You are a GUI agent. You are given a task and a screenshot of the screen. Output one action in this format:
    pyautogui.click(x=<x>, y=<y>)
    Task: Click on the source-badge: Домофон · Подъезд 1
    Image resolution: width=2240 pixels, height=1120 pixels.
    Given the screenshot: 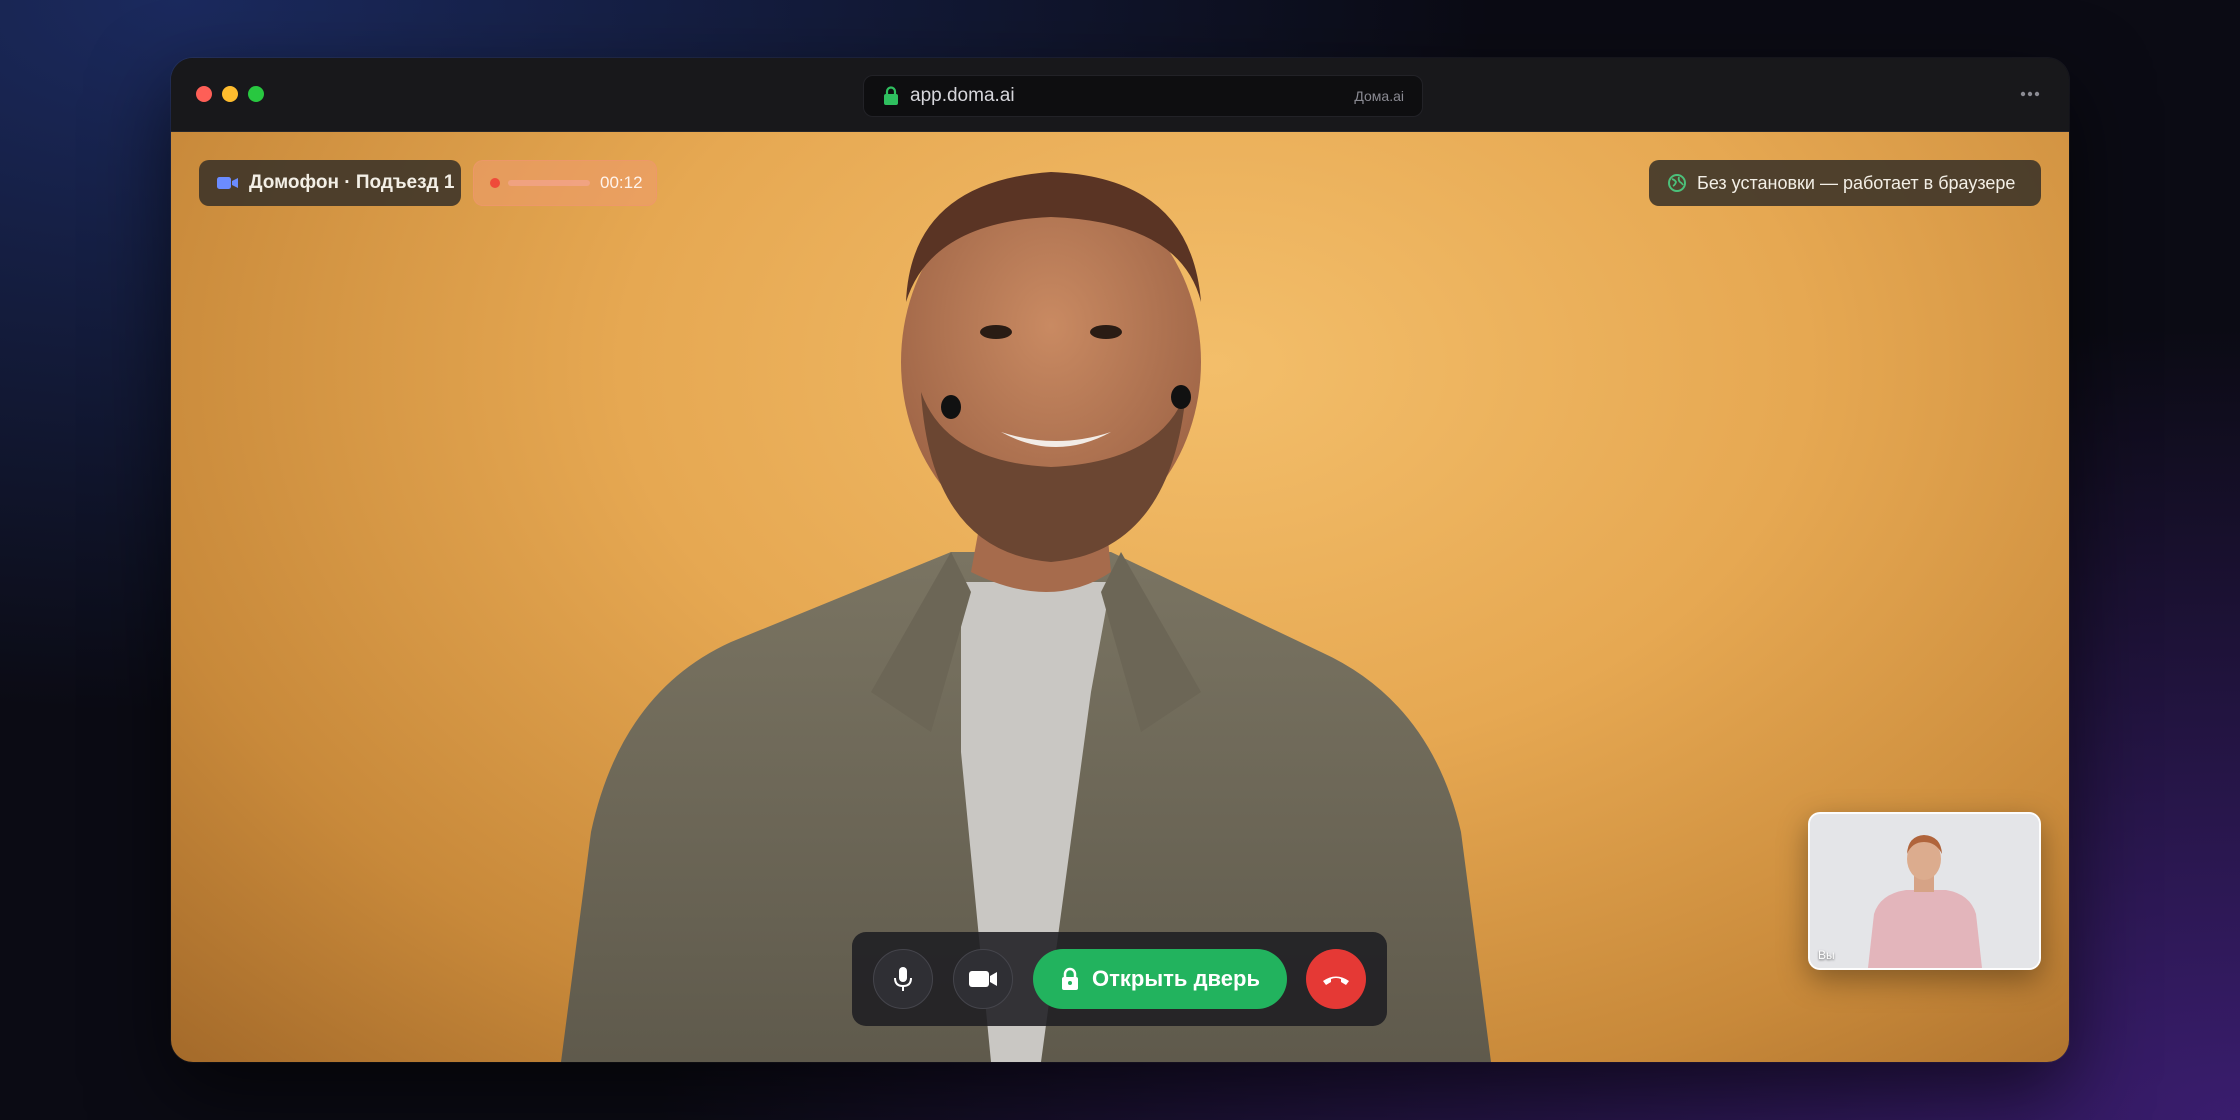 What is the action you would take?
    pyautogui.click(x=330, y=183)
    